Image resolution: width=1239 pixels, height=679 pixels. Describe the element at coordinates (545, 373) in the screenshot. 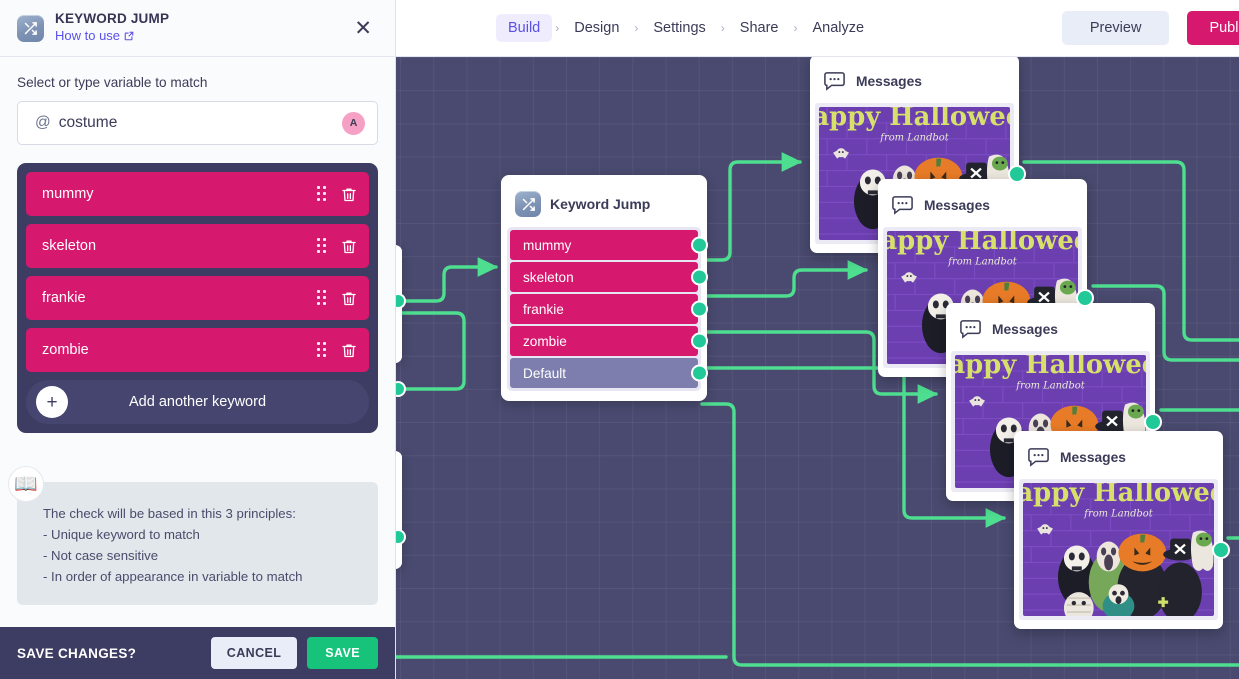

I see `node-output-label: Default` at that location.